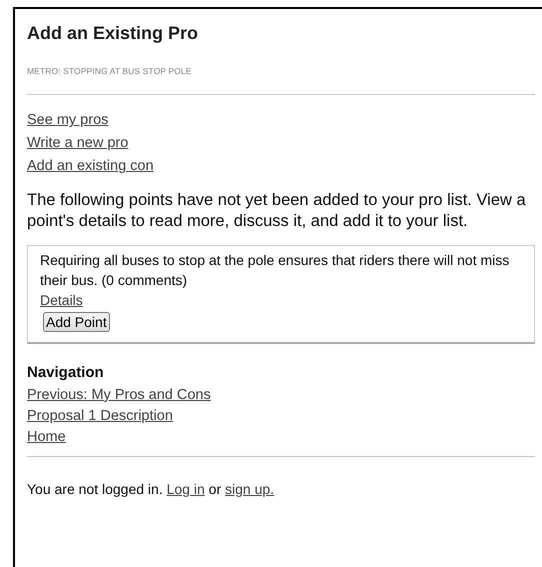 The width and height of the screenshot is (542, 567). What do you see at coordinates (66, 373) in the screenshot?
I see `section-heading: Navigation` at bounding box center [66, 373].